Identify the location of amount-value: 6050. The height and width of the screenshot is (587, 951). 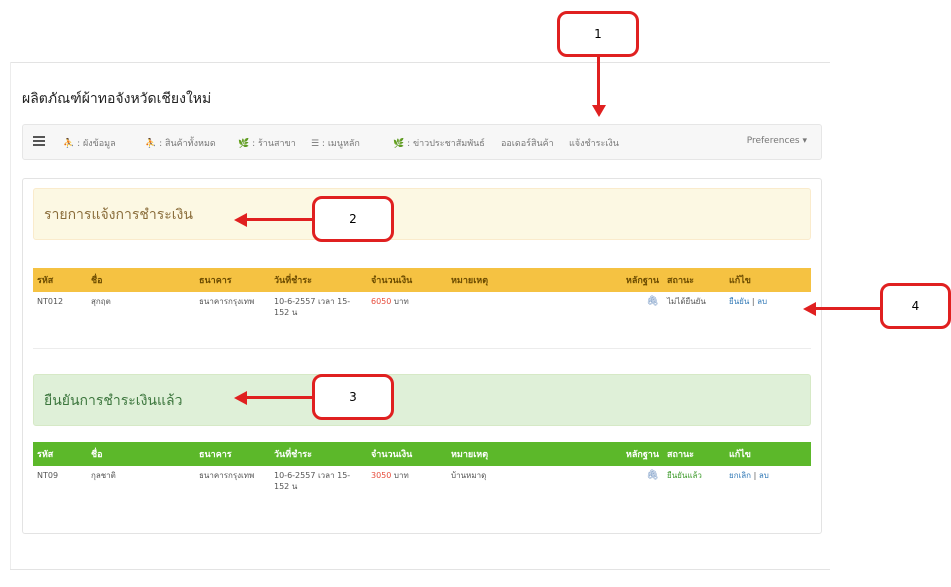
(381, 301).